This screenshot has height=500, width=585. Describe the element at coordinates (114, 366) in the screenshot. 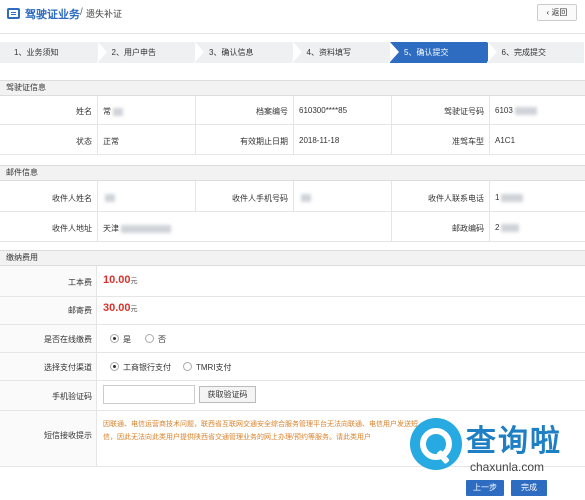

I see `channel-icbc-radio` at that location.